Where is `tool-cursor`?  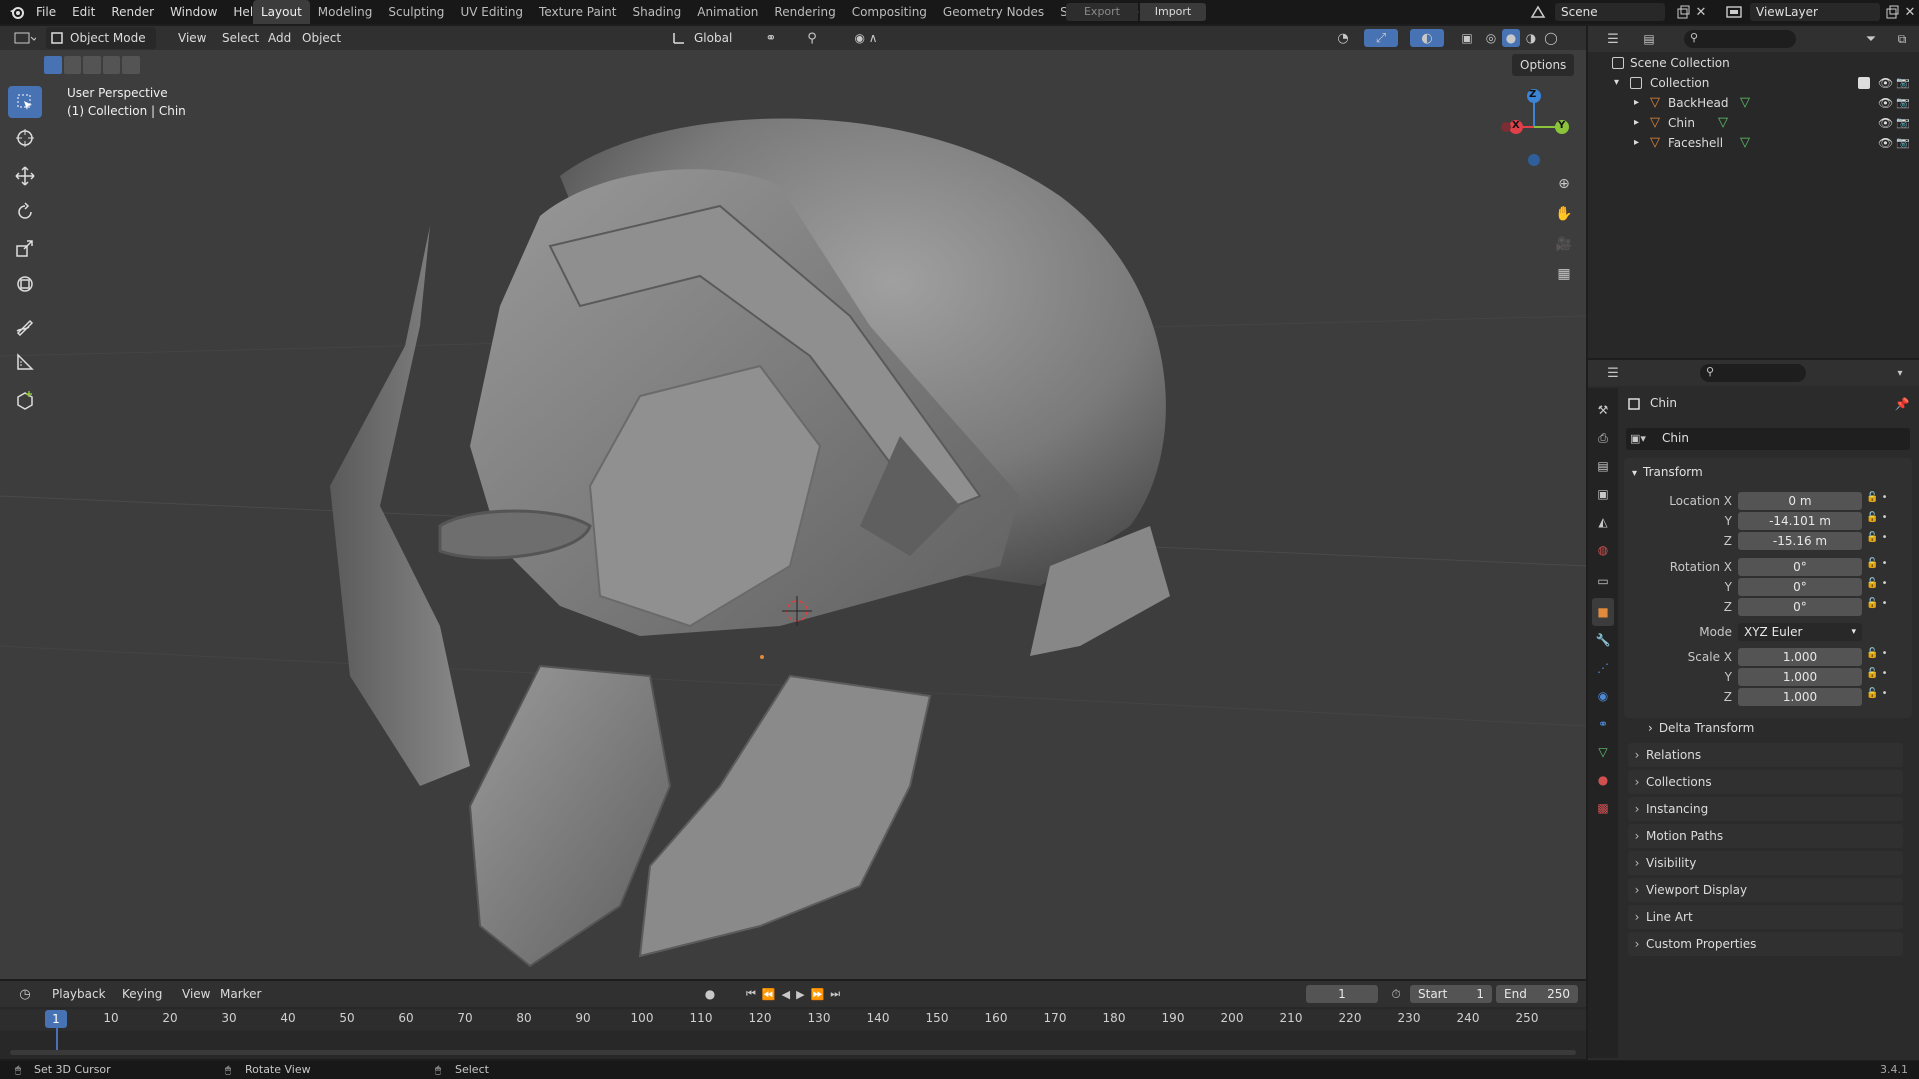 tool-cursor is located at coordinates (25, 138).